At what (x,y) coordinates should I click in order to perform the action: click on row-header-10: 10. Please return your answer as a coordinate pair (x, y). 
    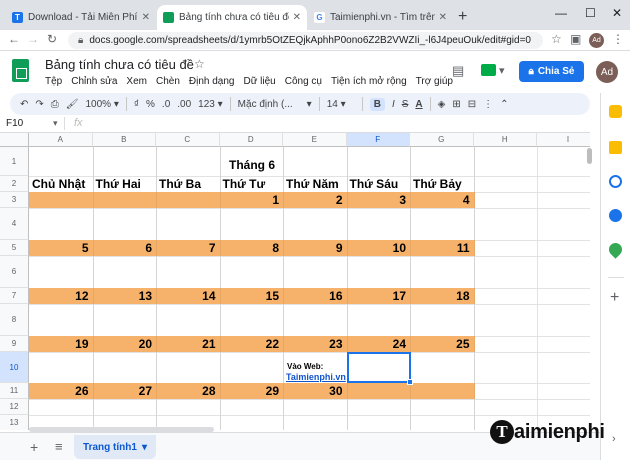
    Looking at the image, I should click on (14, 367).